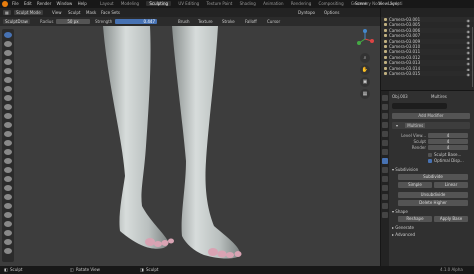 This screenshot has height=274, width=474. Describe the element at coordinates (8, 107) in the screenshot. I see `crease-brush-icon` at that location.